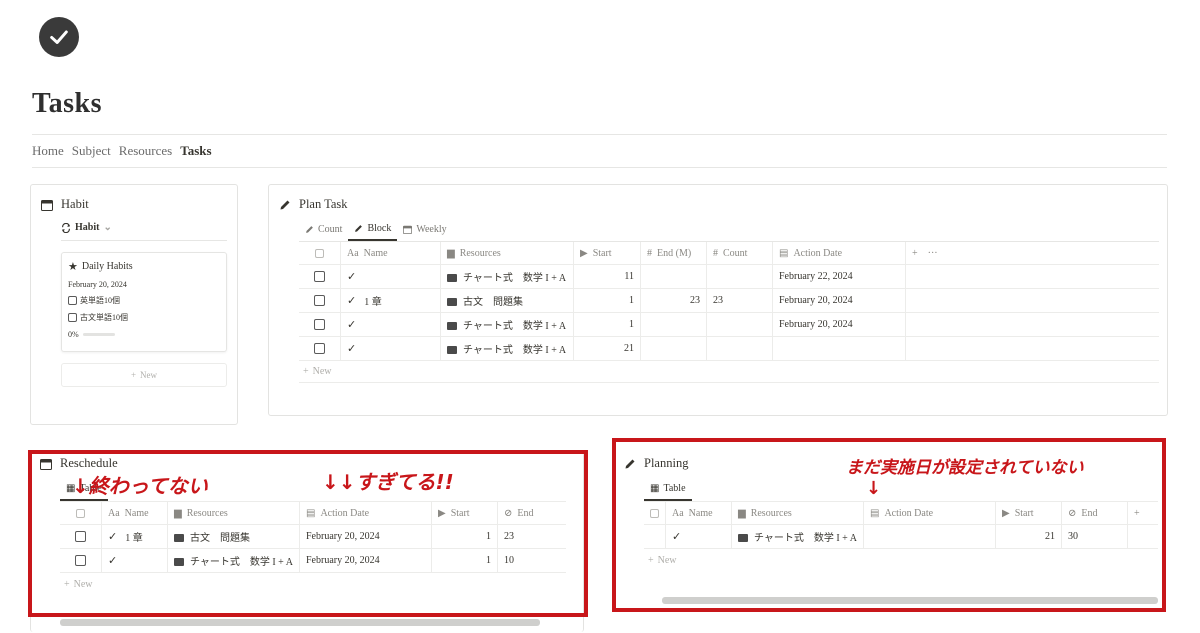 Image resolution: width=1200 pixels, height=633 pixels. I want to click on habit-progress: 0%, so click(91, 334).